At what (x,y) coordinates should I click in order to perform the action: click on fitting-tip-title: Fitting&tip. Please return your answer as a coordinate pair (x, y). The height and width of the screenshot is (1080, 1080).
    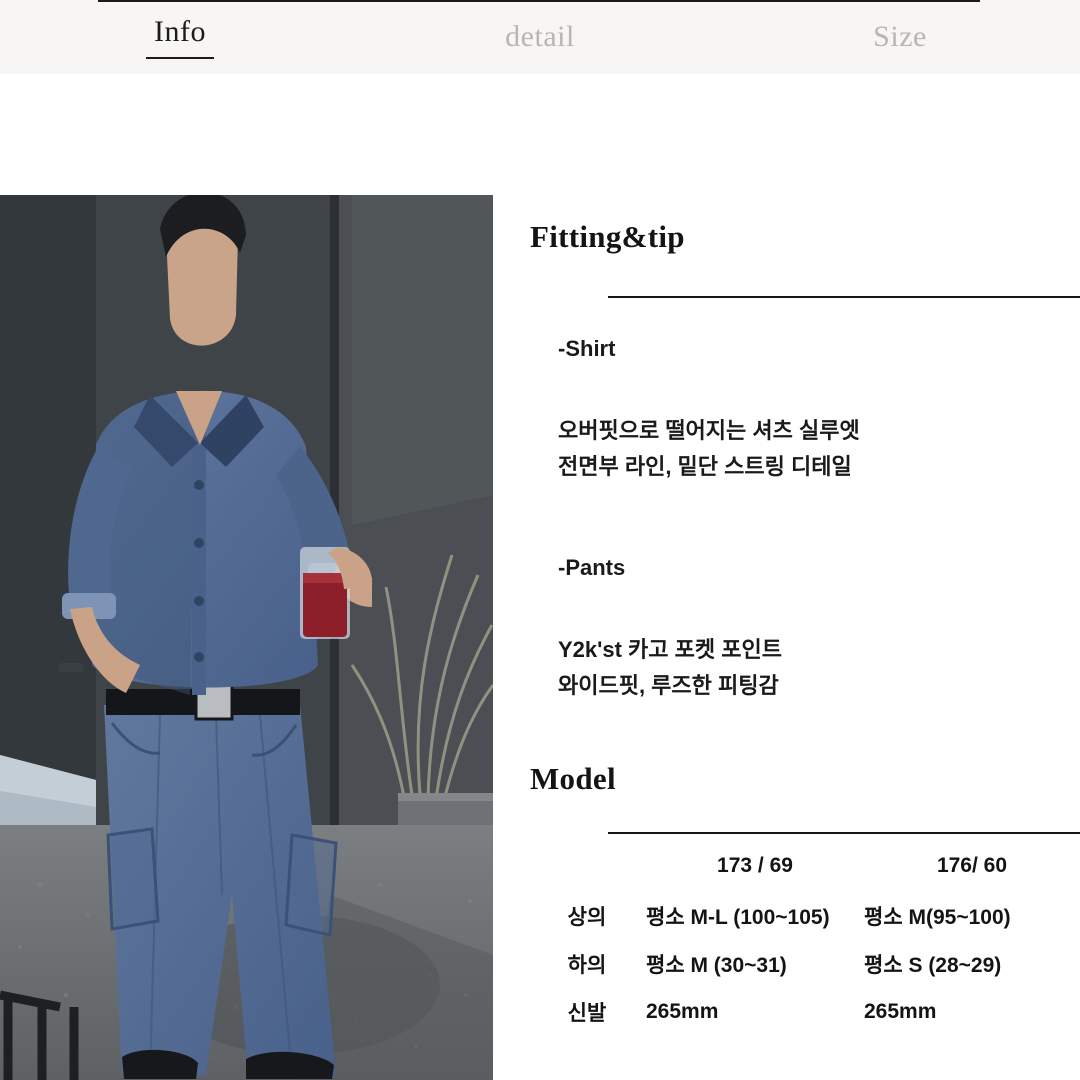
    Looking at the image, I should click on (607, 236).